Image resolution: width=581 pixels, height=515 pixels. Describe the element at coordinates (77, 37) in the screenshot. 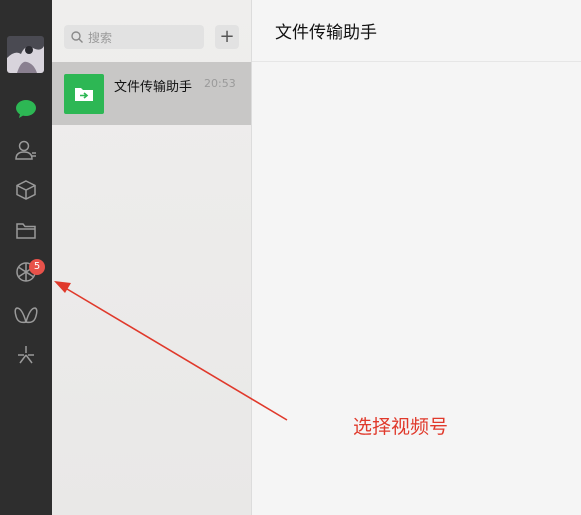

I see `search-icon` at that location.